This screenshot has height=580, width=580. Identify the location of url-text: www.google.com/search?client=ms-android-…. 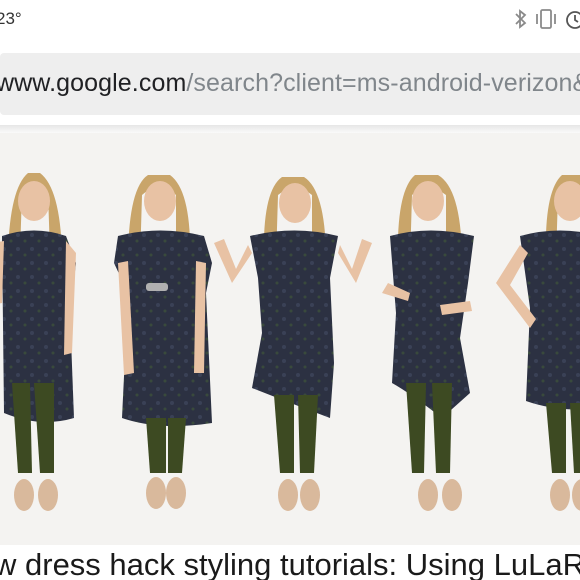
(290, 83).